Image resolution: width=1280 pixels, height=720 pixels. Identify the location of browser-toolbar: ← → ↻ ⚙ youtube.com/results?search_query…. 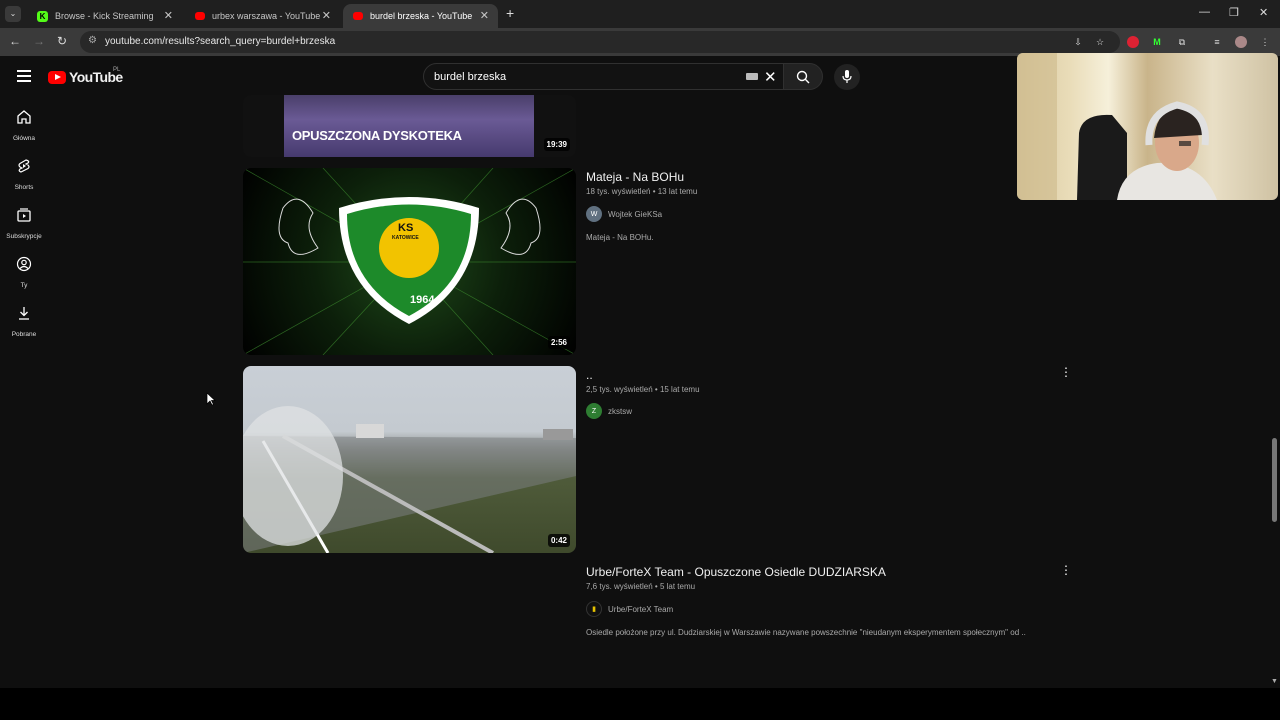
(640, 42).